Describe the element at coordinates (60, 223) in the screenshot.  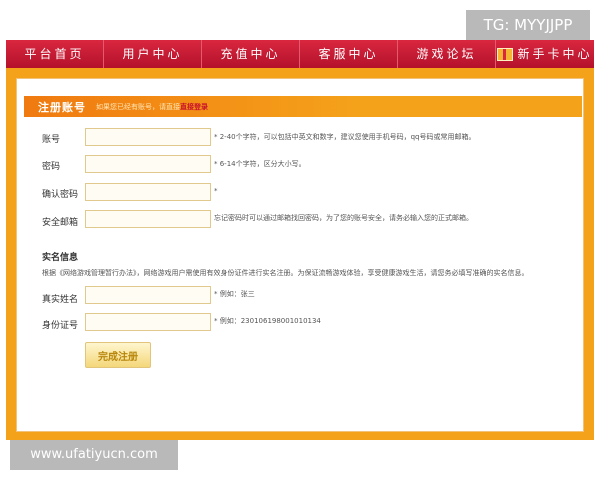
I see `email-label: 安全邮箱` at that location.